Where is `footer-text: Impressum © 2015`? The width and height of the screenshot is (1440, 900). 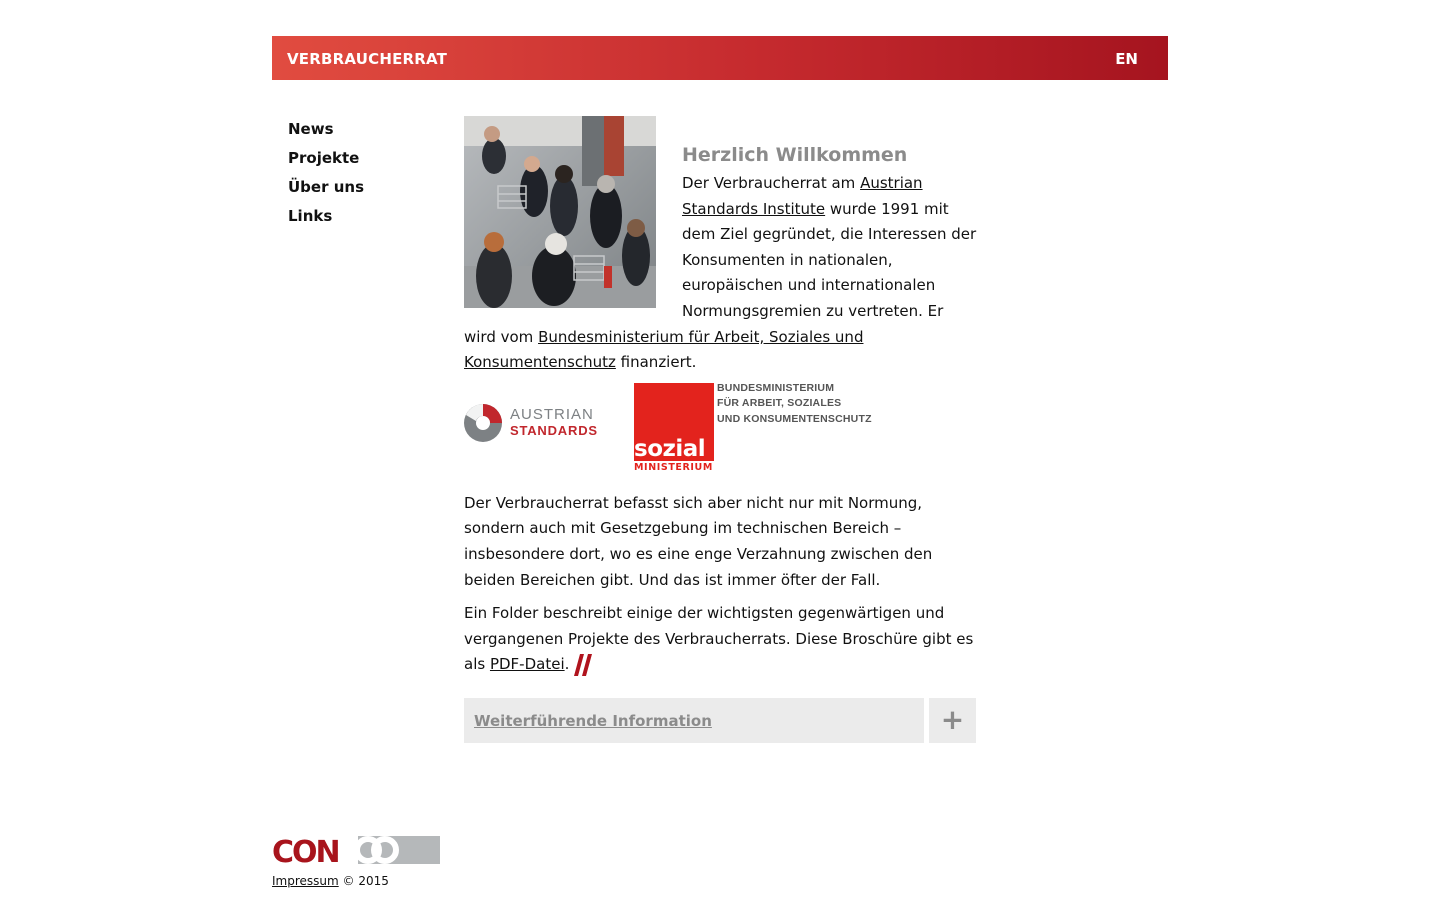 footer-text: Impressum © 2015 is located at coordinates (330, 881).